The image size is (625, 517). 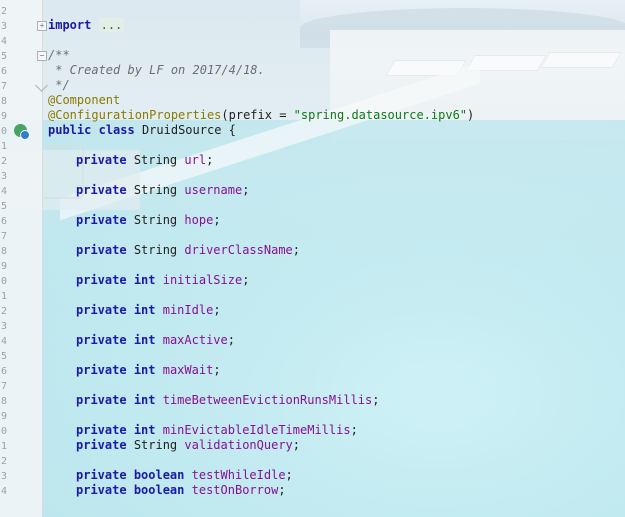 What do you see at coordinates (148, 220) in the screenshot?
I see `code-line-field: private String hope;` at bounding box center [148, 220].